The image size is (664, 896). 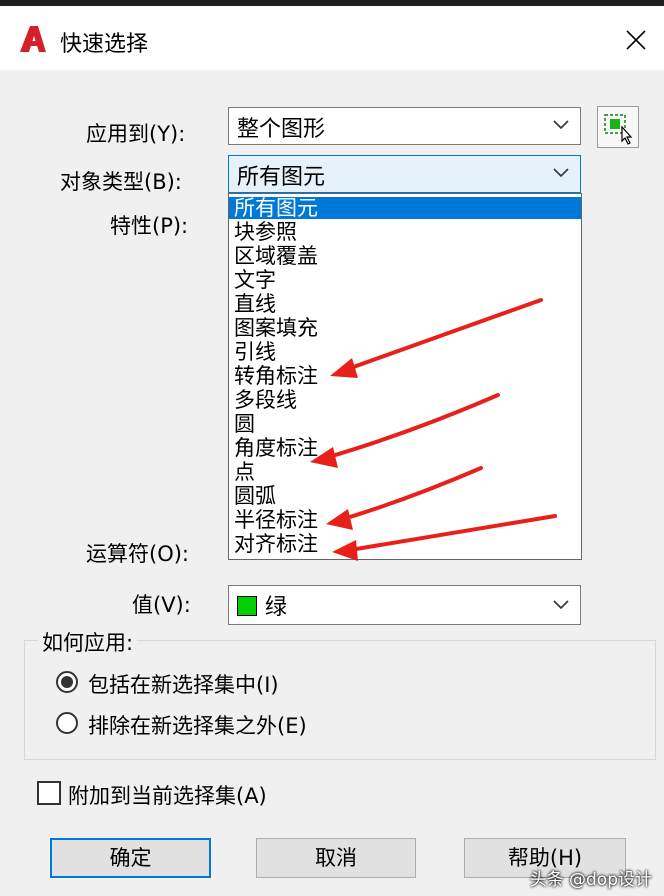 I want to click on exclude-label: 排除在新选择集之外(E), so click(x=197, y=726).